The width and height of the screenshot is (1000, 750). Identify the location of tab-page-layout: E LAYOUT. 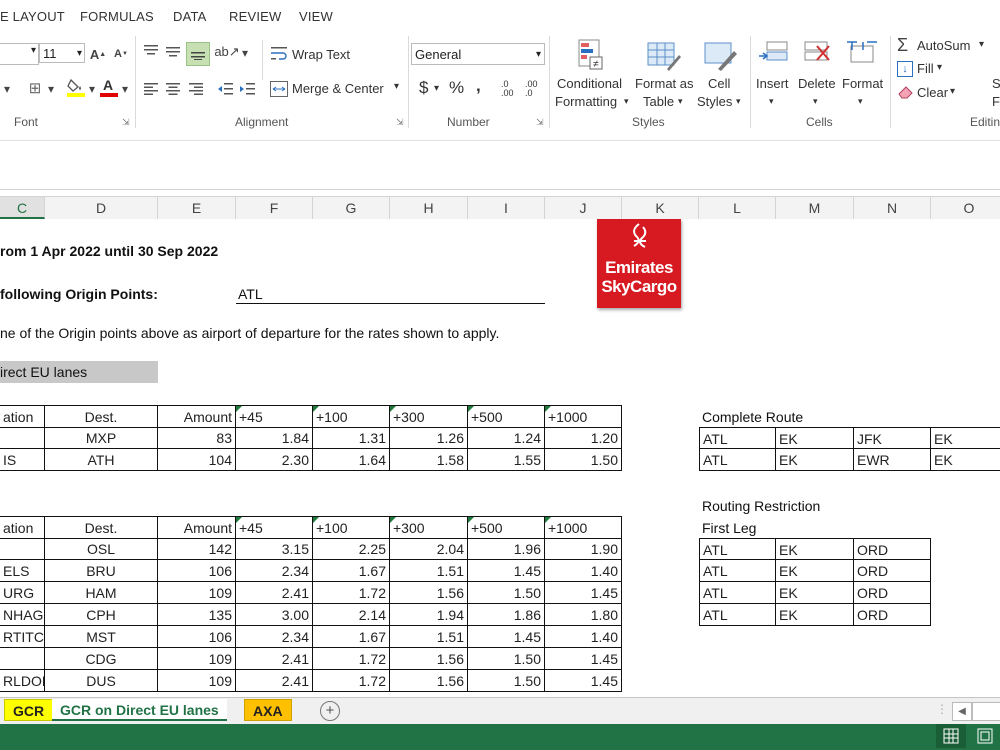
(32, 16).